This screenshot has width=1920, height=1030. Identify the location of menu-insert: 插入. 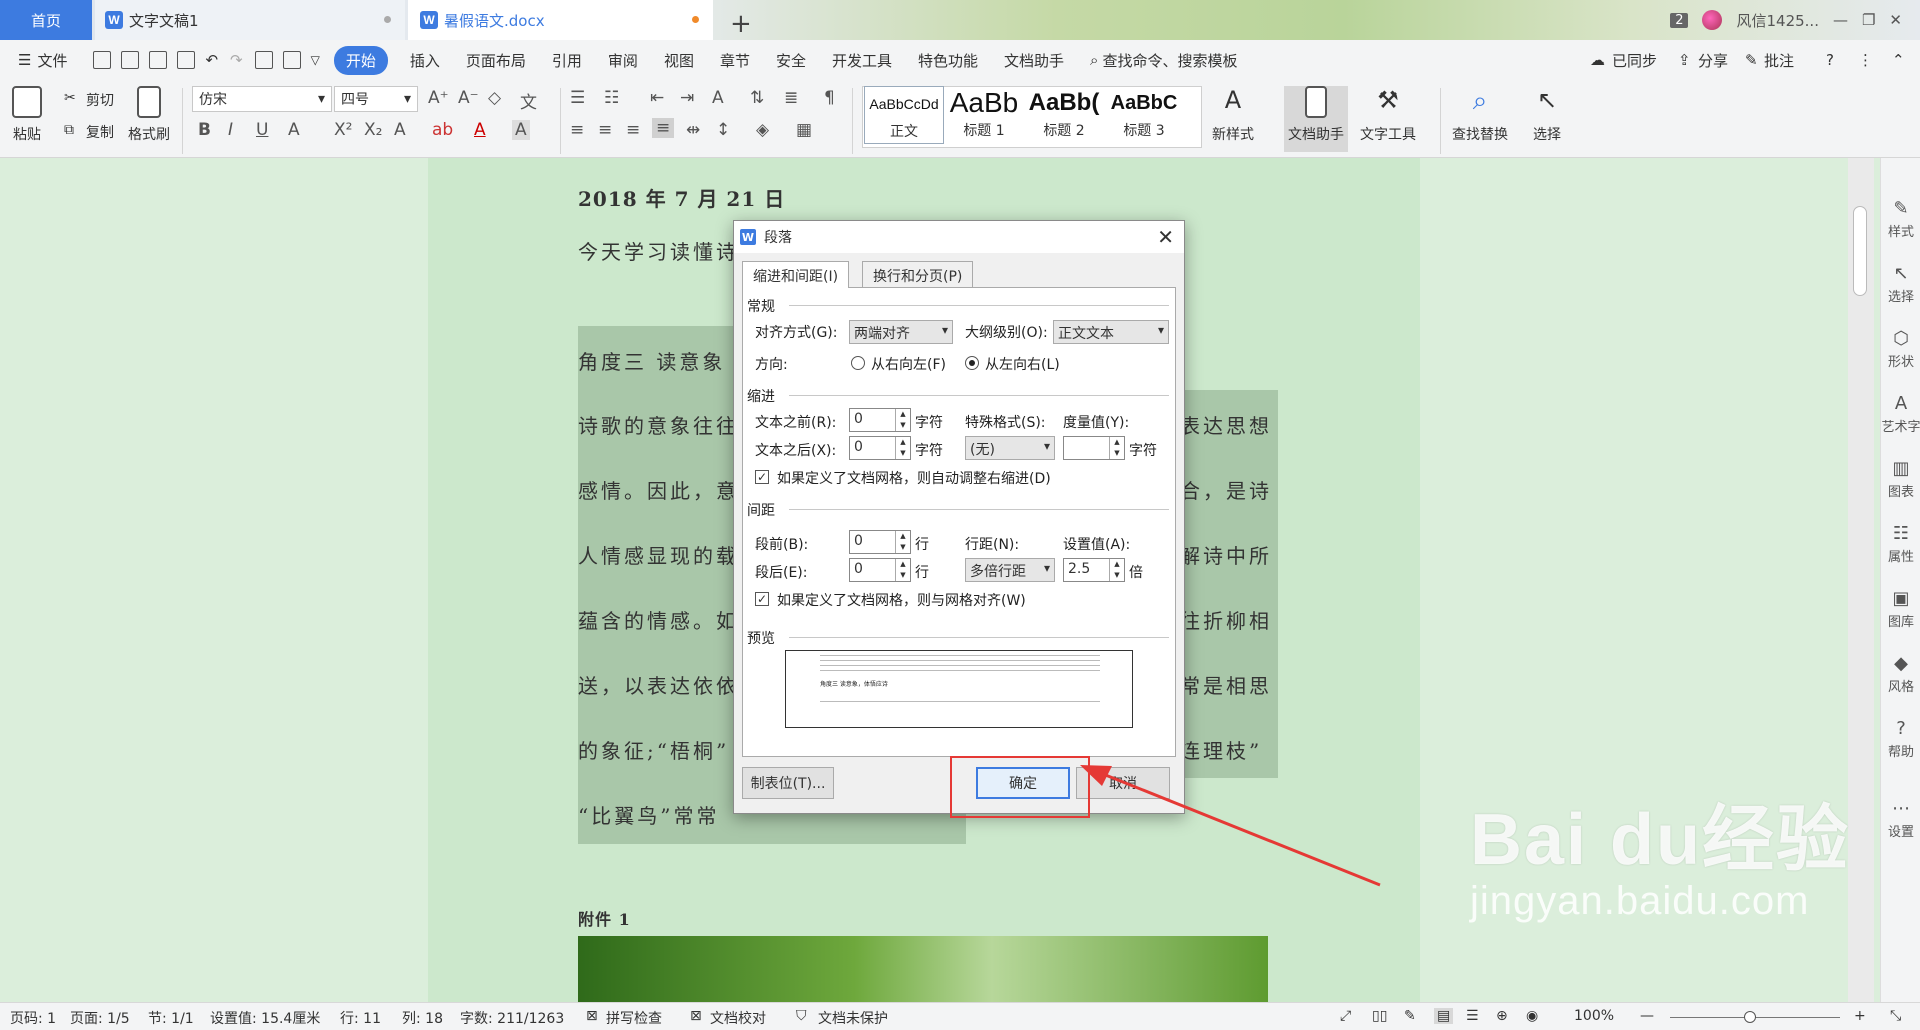
(425, 60).